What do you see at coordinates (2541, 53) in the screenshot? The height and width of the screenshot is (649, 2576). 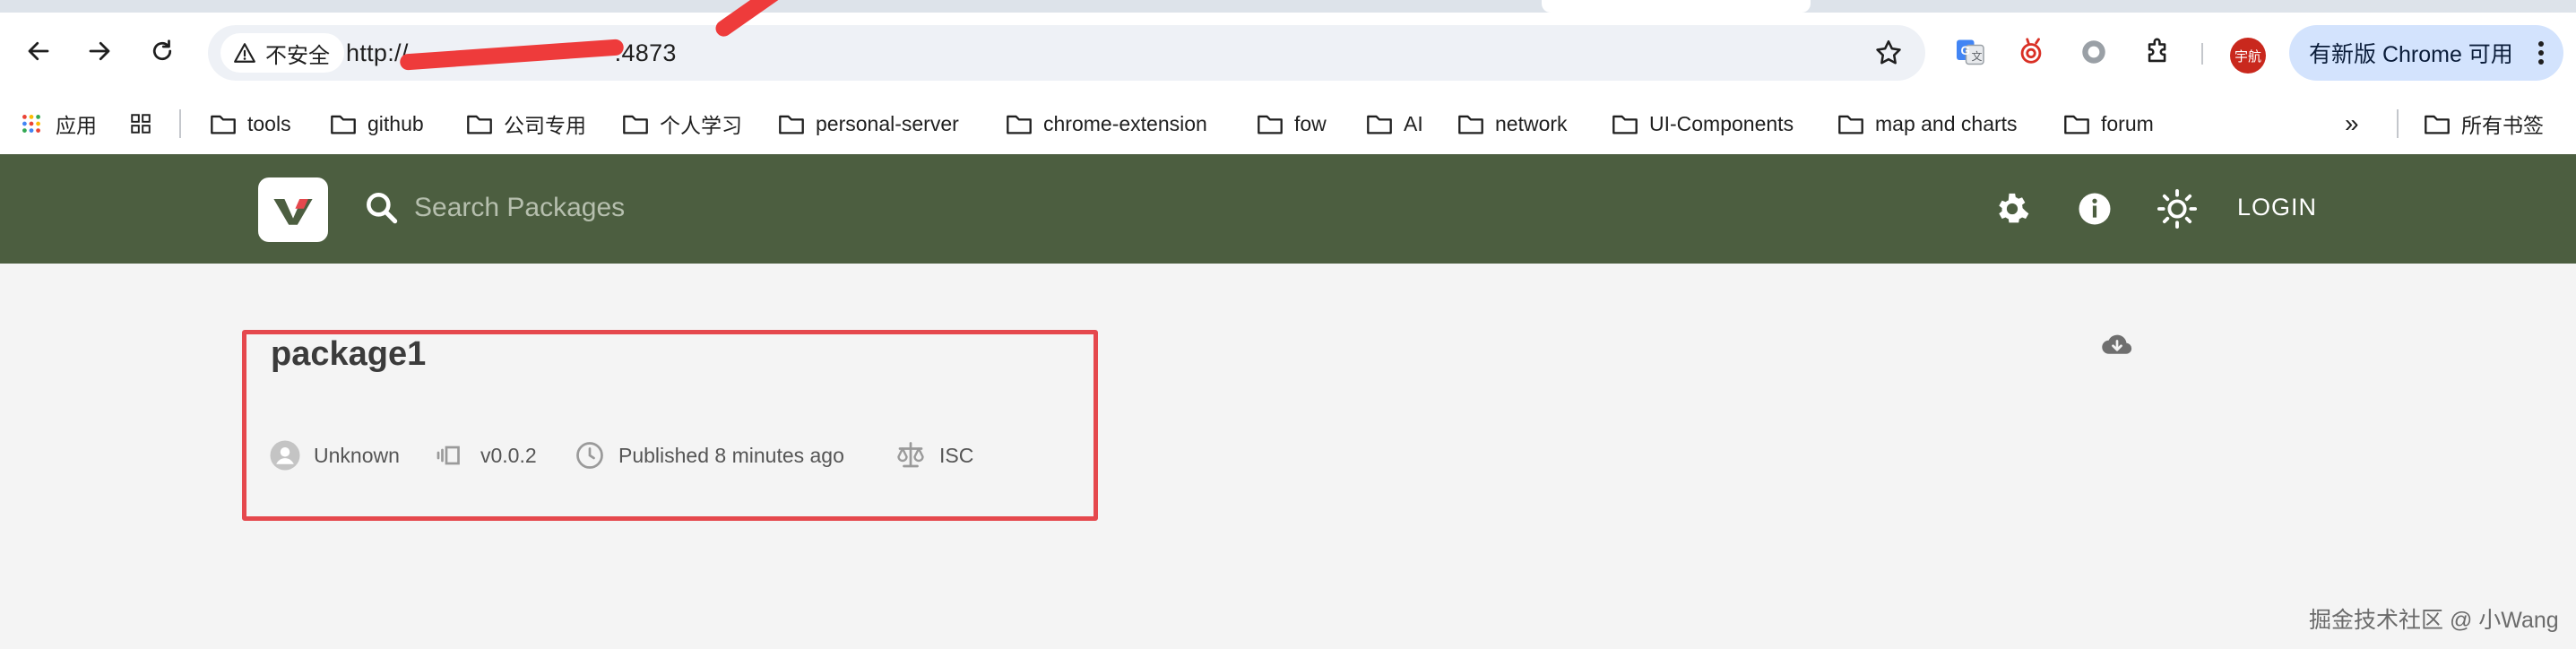 I see `more-vert-icon` at bounding box center [2541, 53].